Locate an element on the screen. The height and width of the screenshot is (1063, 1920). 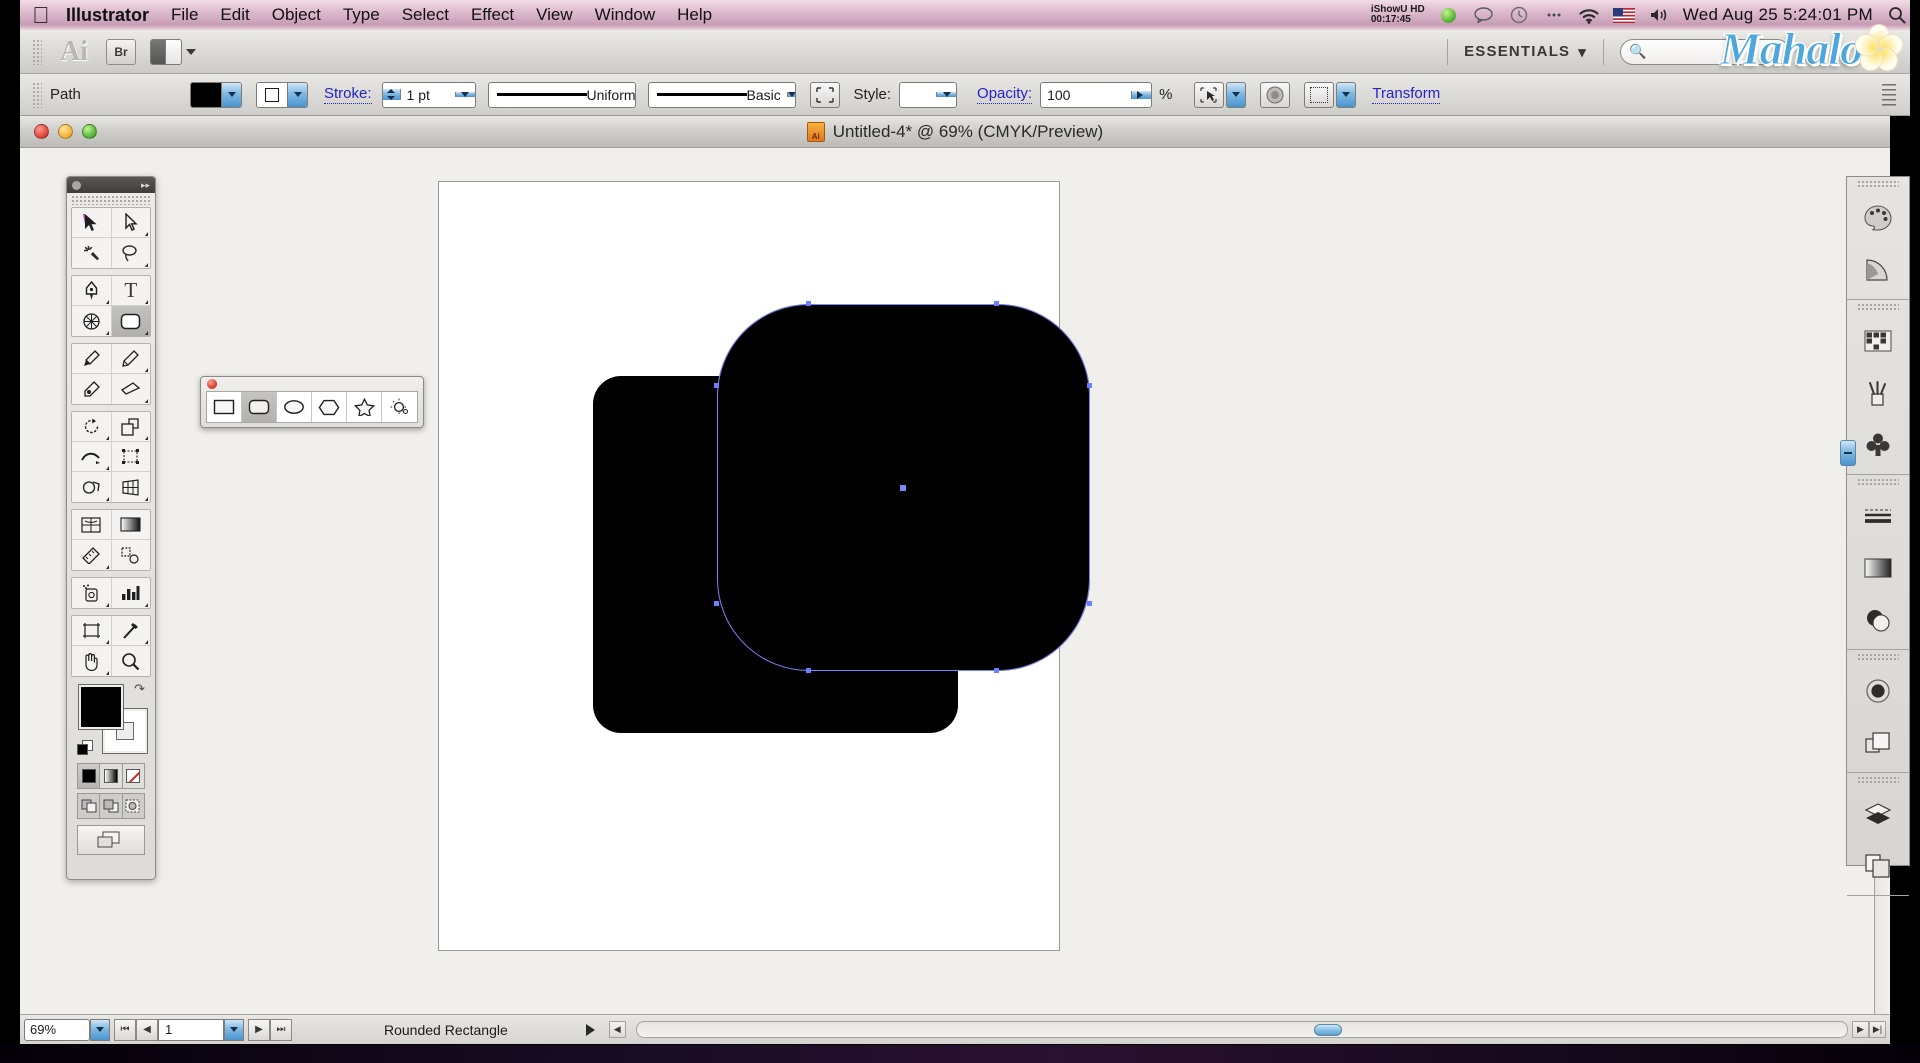
record-dot-icon is located at coordinates (1449, 15).